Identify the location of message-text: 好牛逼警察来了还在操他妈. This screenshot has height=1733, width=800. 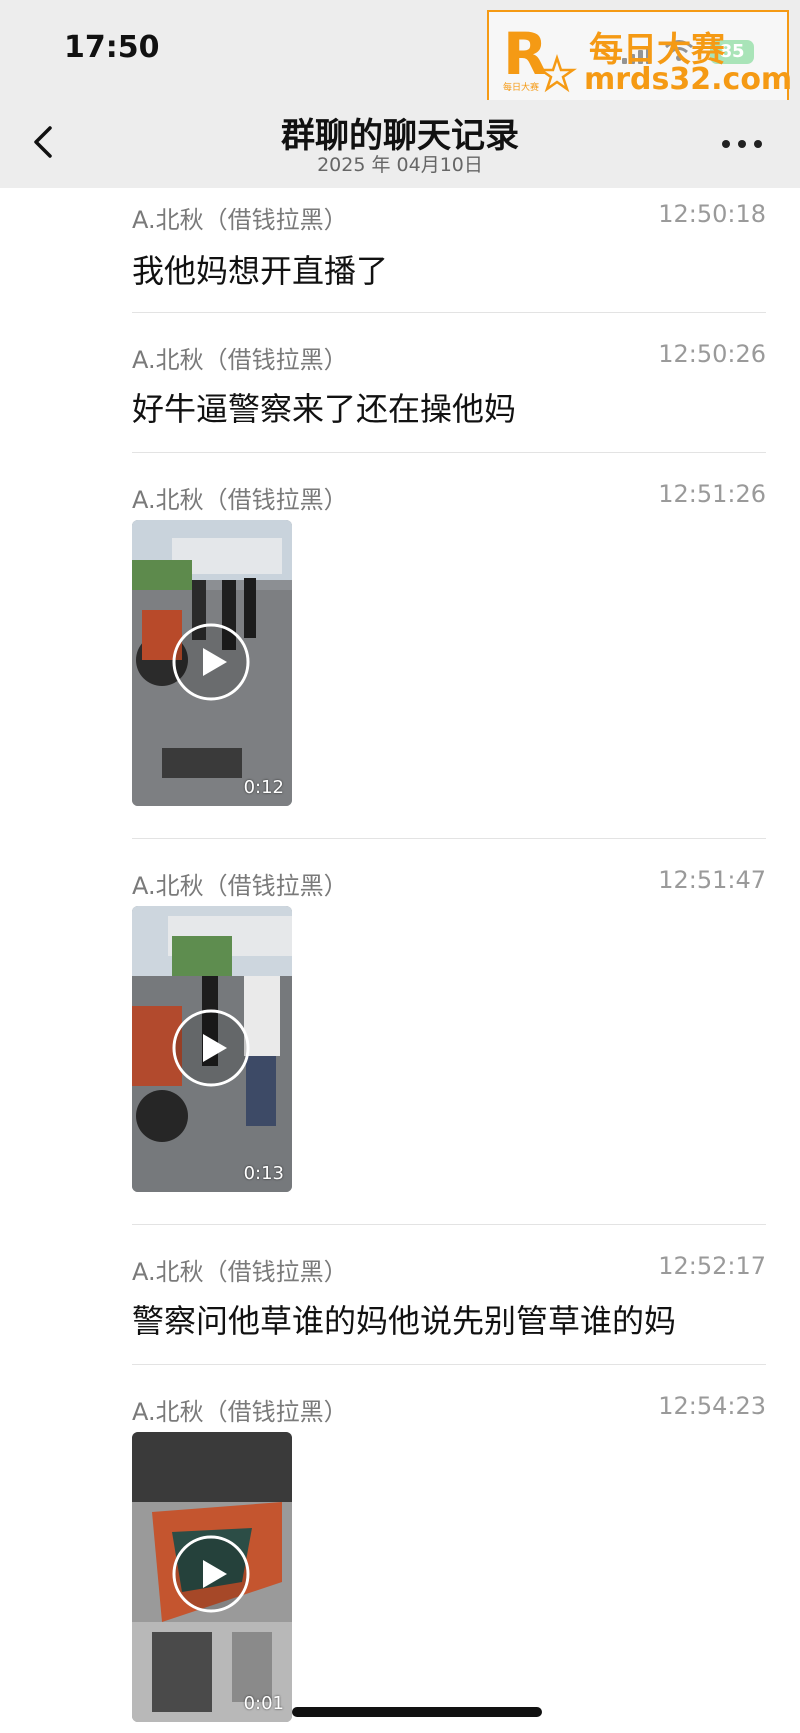
(324, 409).